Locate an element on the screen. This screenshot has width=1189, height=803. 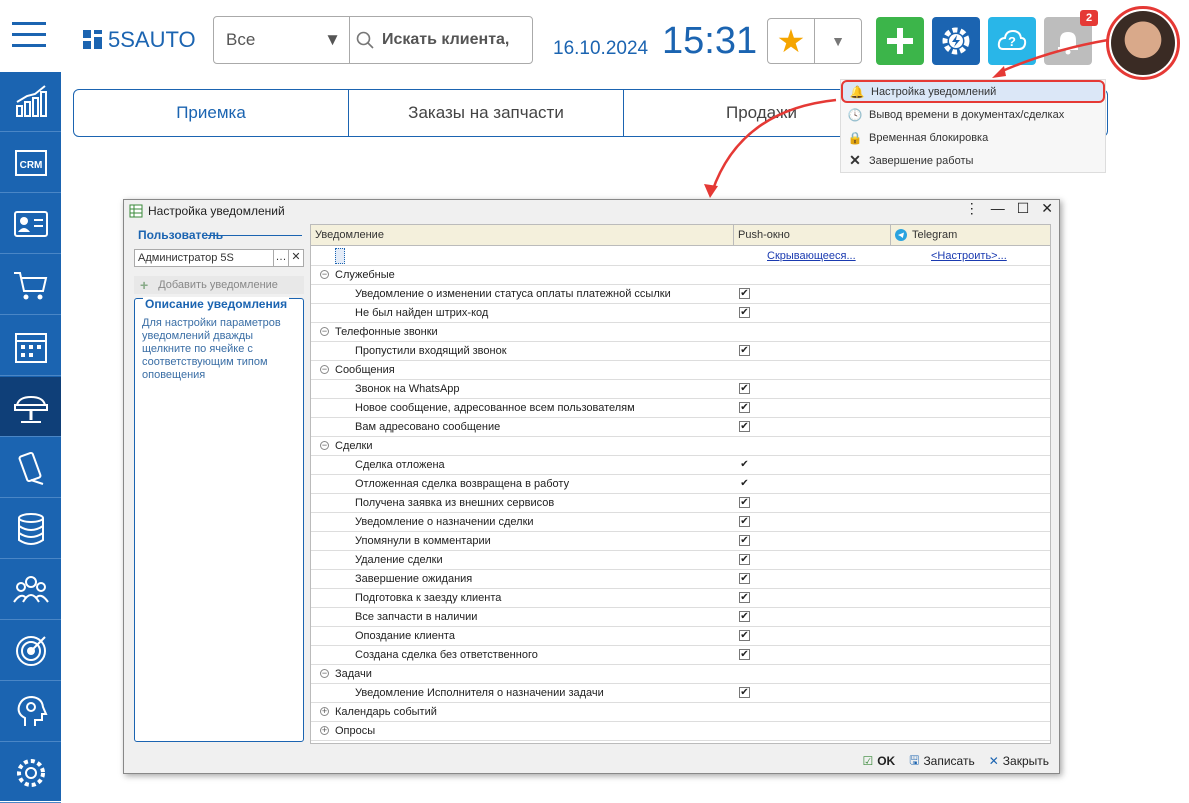
ok-button: ☑ OK is located at coordinates (878, 761).